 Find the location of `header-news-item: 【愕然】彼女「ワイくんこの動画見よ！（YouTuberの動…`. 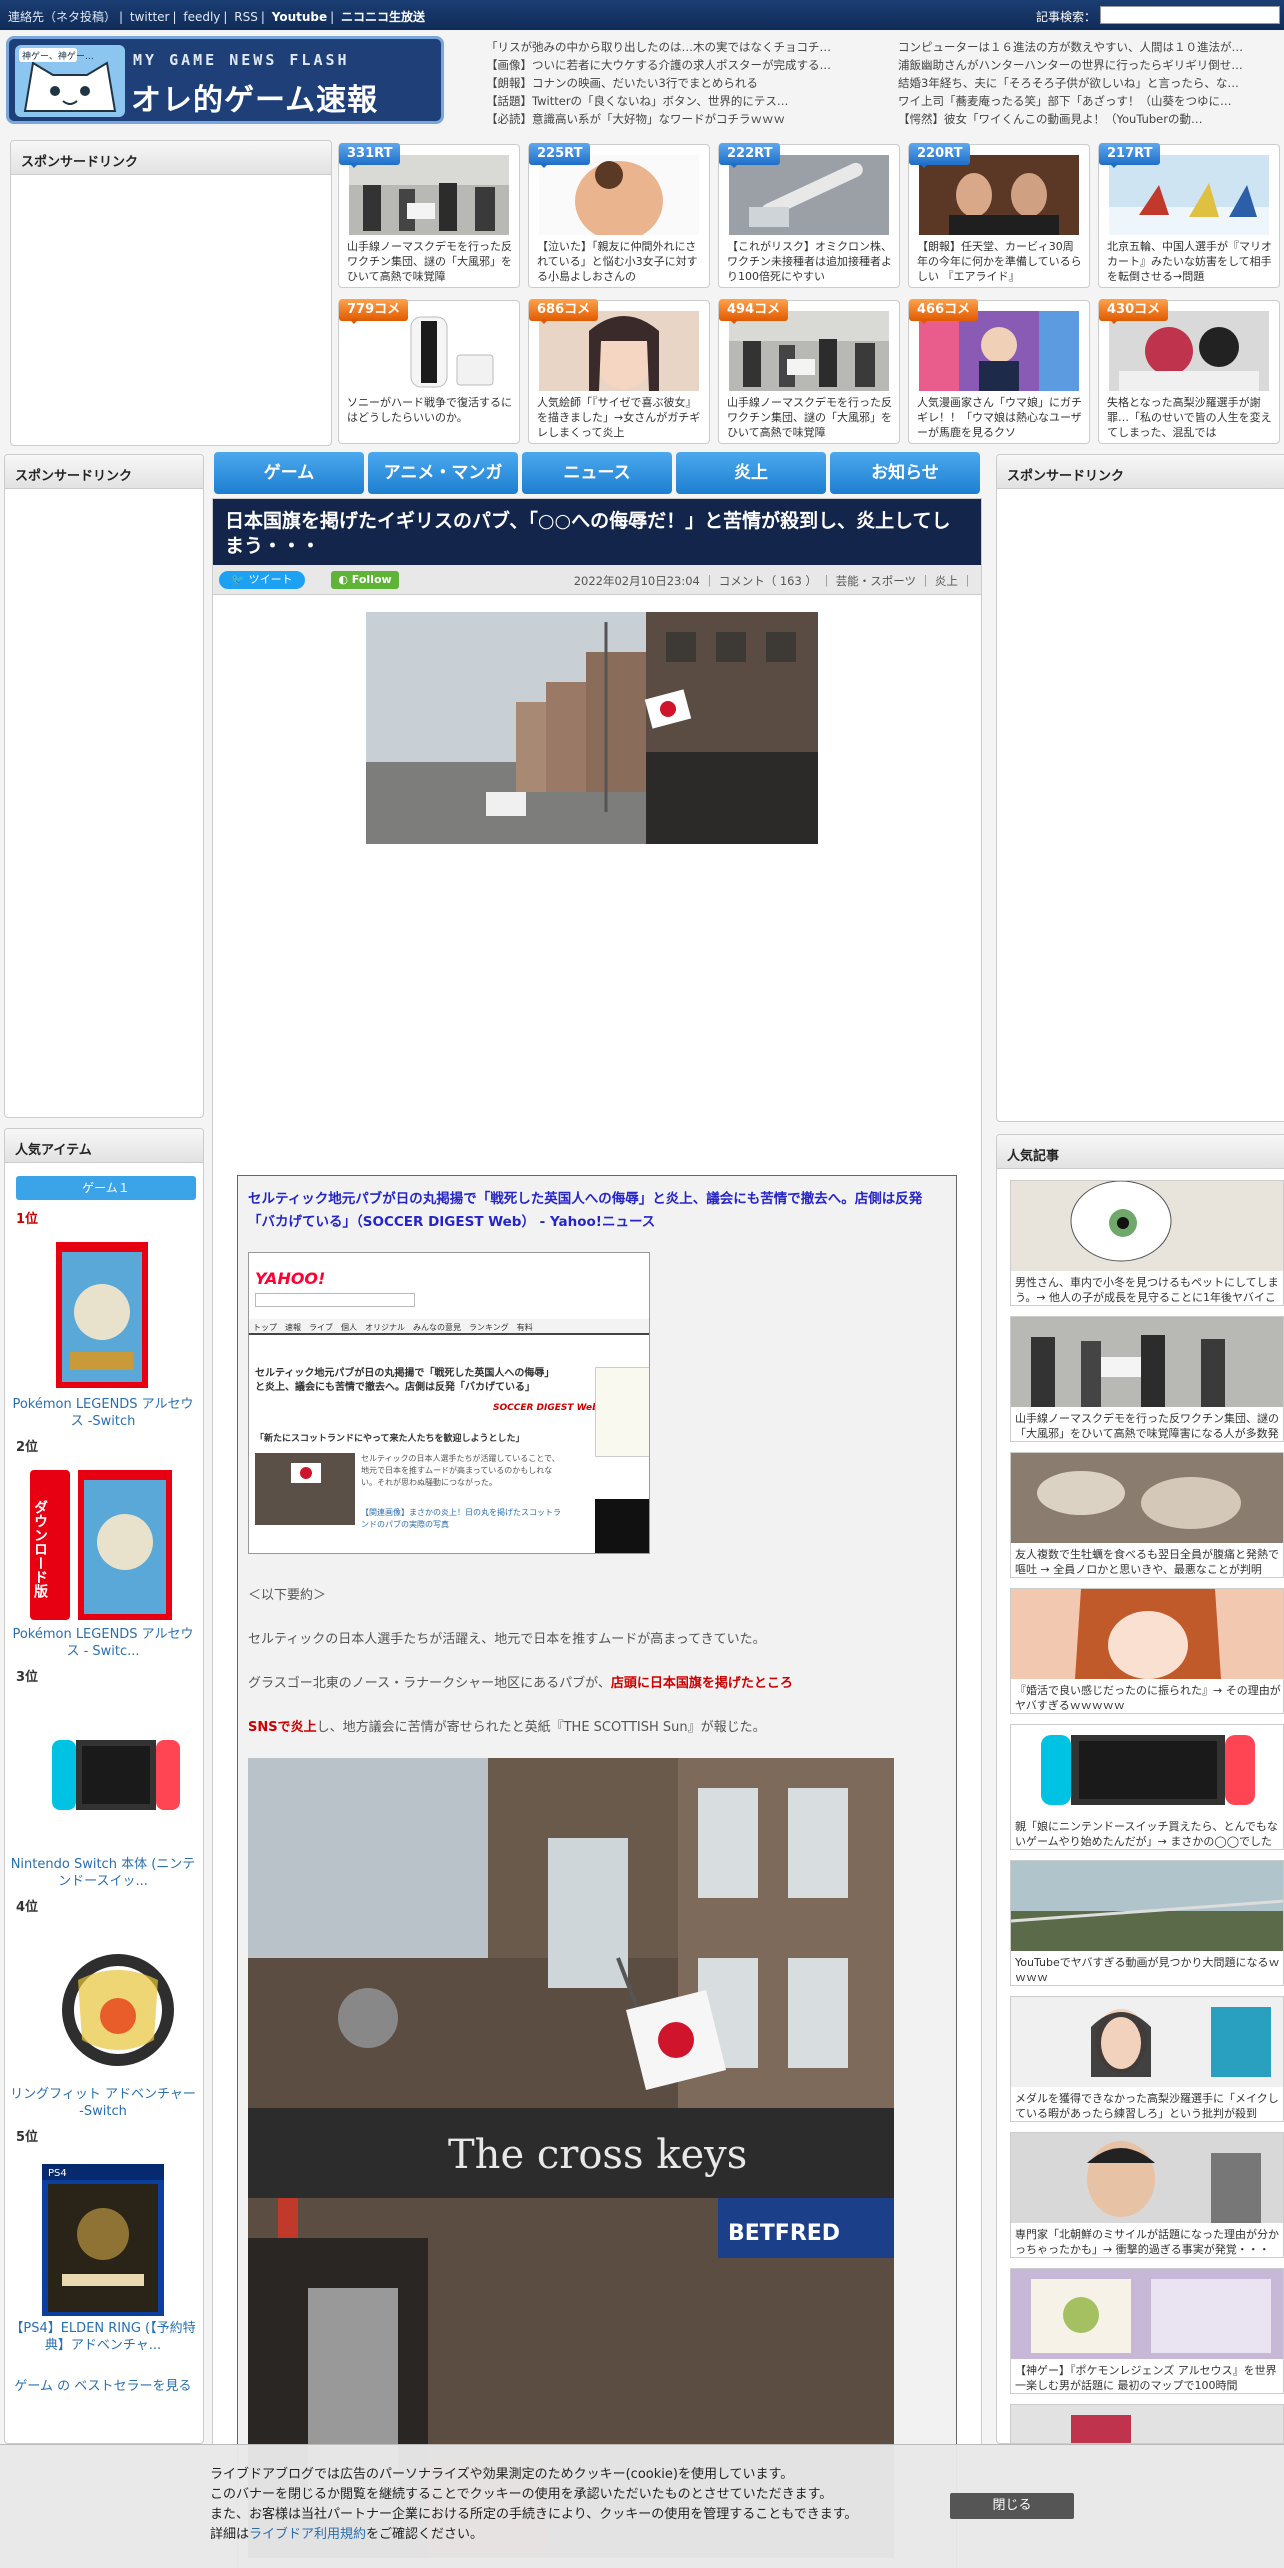

header-news-item: 【愕然】彼女「ワイくんこの動画見よ！（YouTuberの動… is located at coordinates (1088, 119).